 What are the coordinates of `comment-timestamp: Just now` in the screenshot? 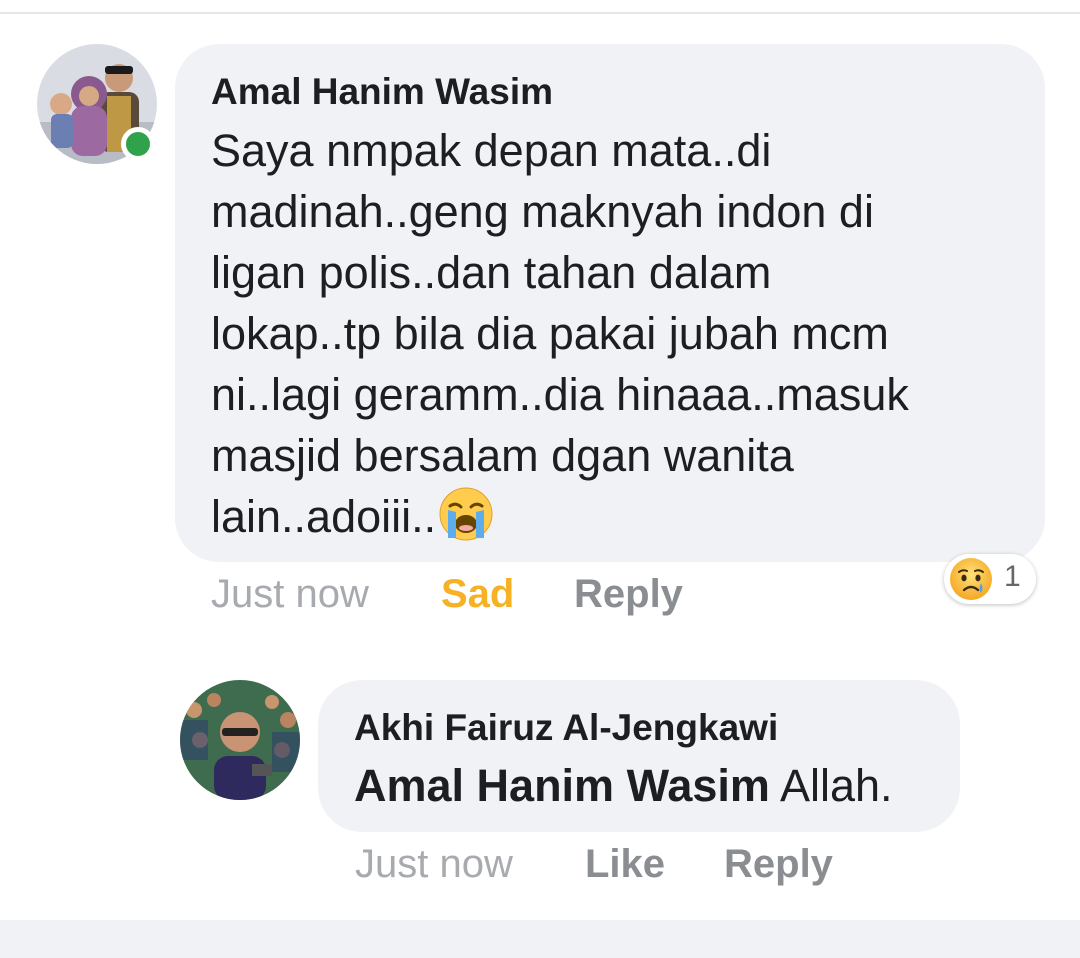 It's located at (290, 594).